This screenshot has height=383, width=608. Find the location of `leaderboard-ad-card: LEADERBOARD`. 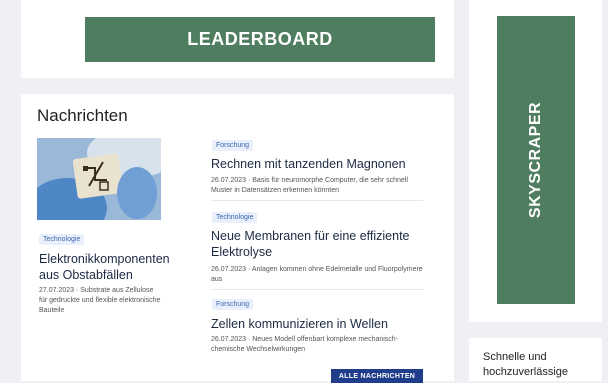

leaderboard-ad-card: LEADERBOARD is located at coordinates (237, 39).